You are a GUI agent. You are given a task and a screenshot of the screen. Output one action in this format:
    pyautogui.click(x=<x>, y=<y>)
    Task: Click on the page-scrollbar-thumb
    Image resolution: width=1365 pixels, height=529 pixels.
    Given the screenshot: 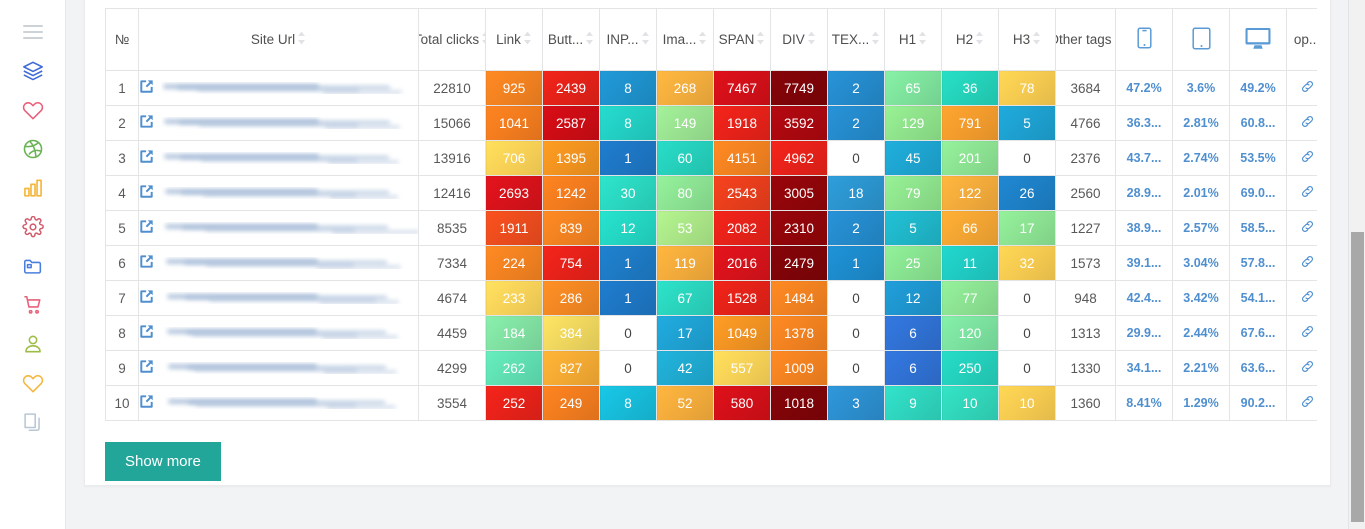 What is the action you would take?
    pyautogui.click(x=1357, y=377)
    